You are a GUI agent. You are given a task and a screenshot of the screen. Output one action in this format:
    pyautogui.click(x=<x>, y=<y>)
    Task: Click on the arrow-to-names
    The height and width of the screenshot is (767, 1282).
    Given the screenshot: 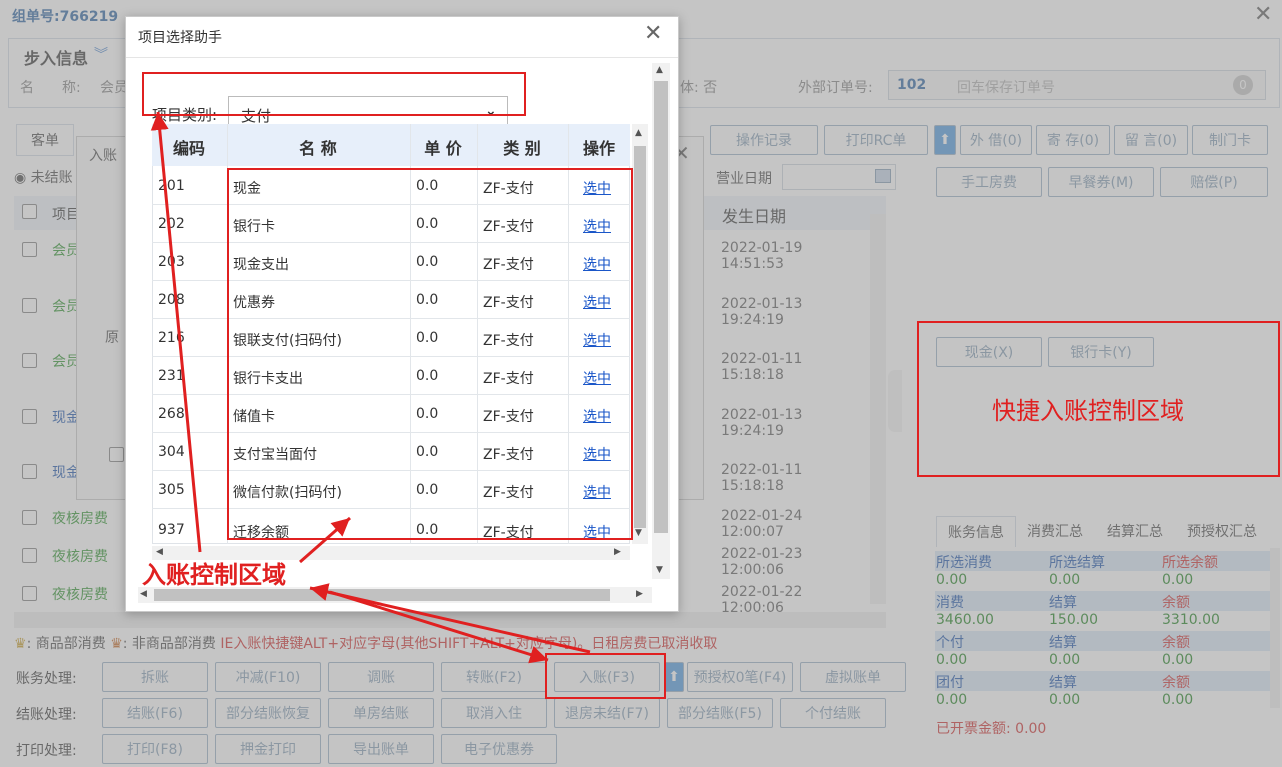 What is the action you would take?
    pyautogui.click(x=325, y=540)
    